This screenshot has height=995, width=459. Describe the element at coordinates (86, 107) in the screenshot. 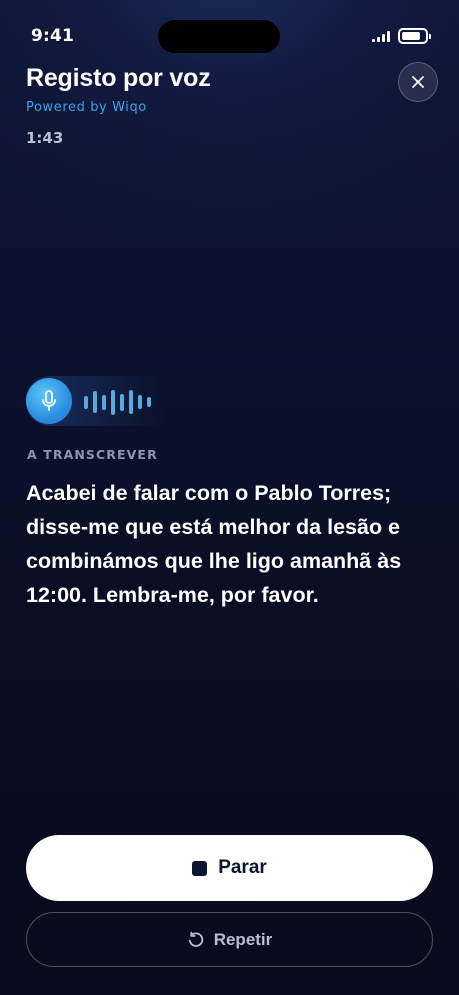

I see `powered-by-label: Powered by Wiqo` at that location.